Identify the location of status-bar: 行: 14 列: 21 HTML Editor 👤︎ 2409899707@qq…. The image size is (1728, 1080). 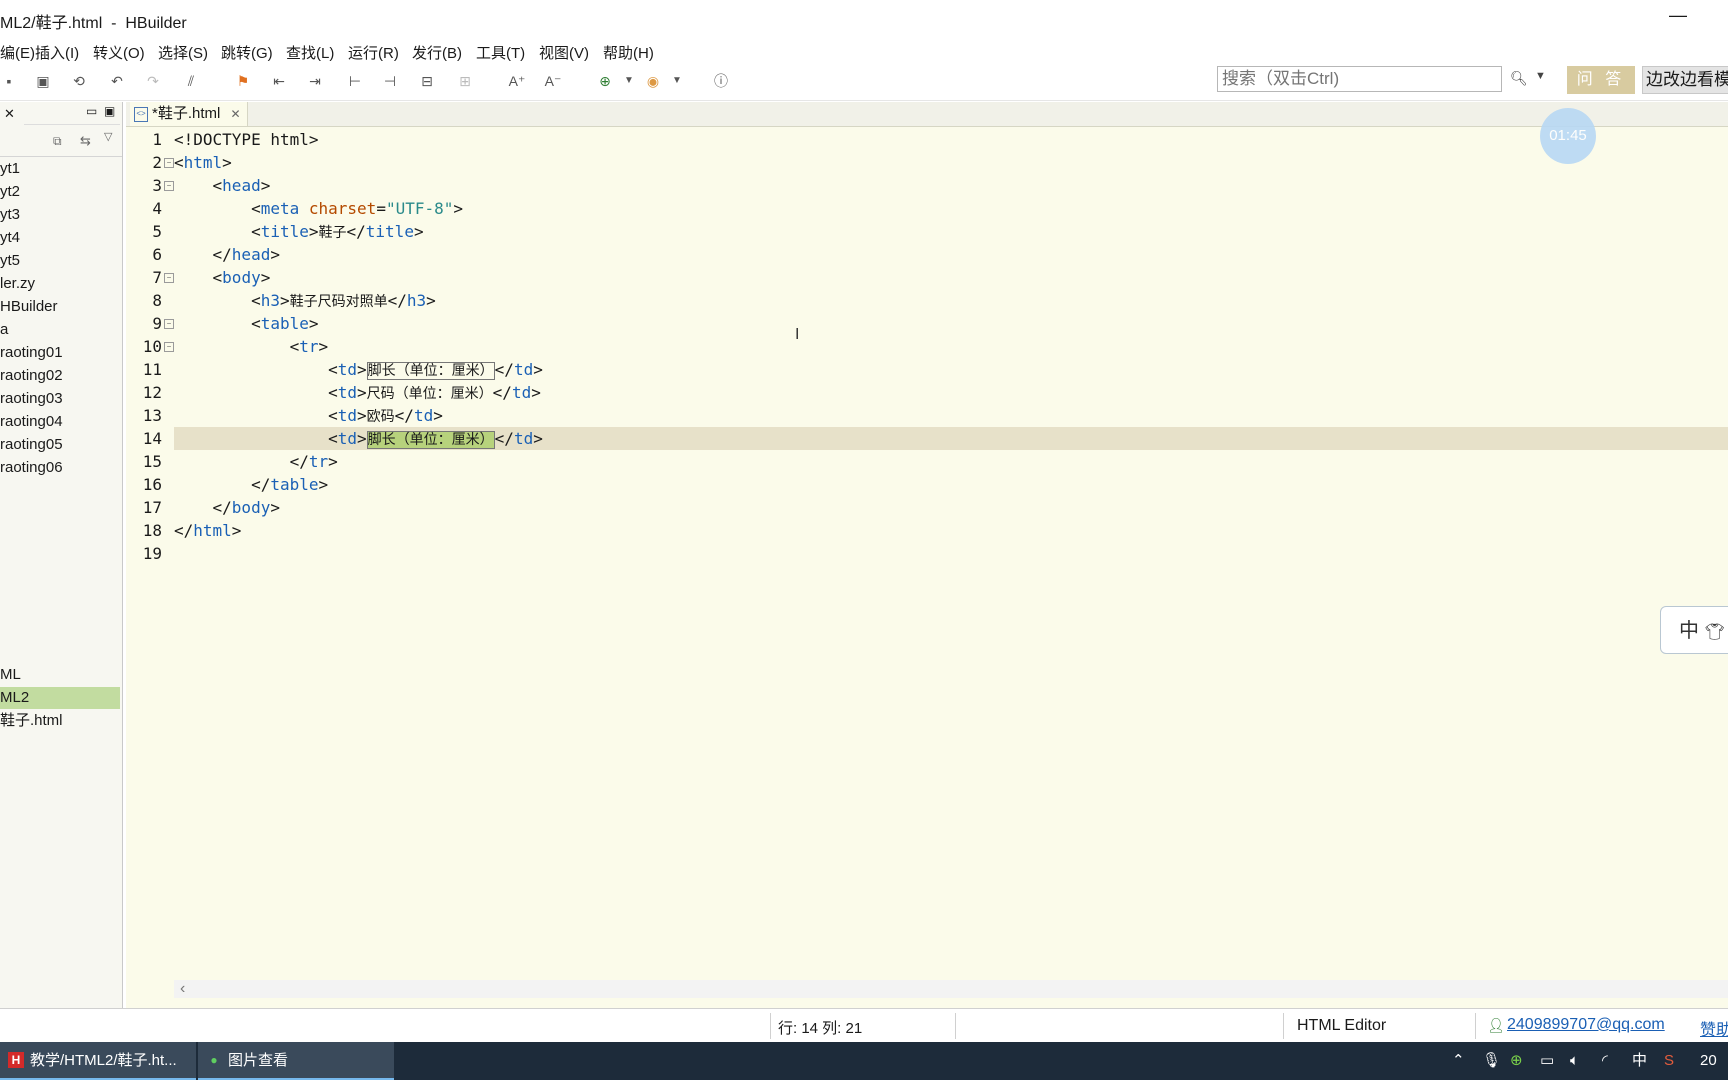
(864, 1025).